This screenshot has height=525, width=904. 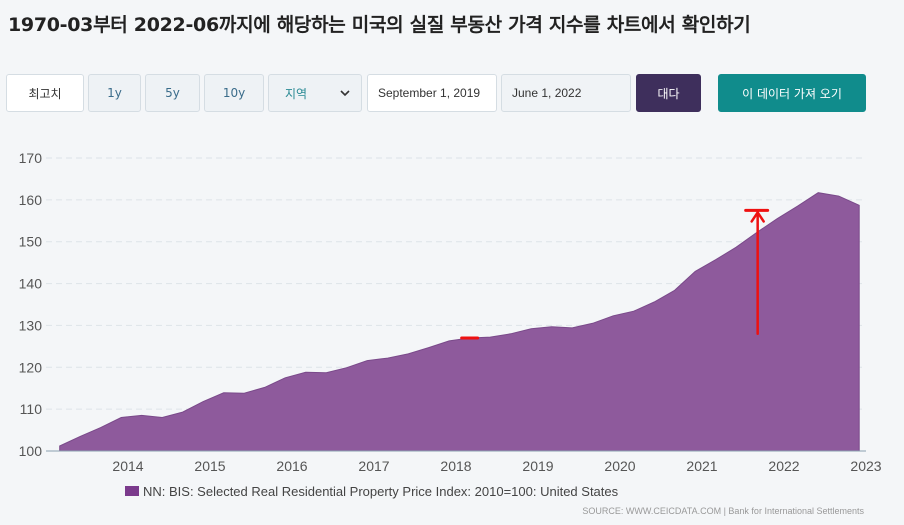 What do you see at coordinates (209, 466) in the screenshot?
I see `x-tick-label: 2015` at bounding box center [209, 466].